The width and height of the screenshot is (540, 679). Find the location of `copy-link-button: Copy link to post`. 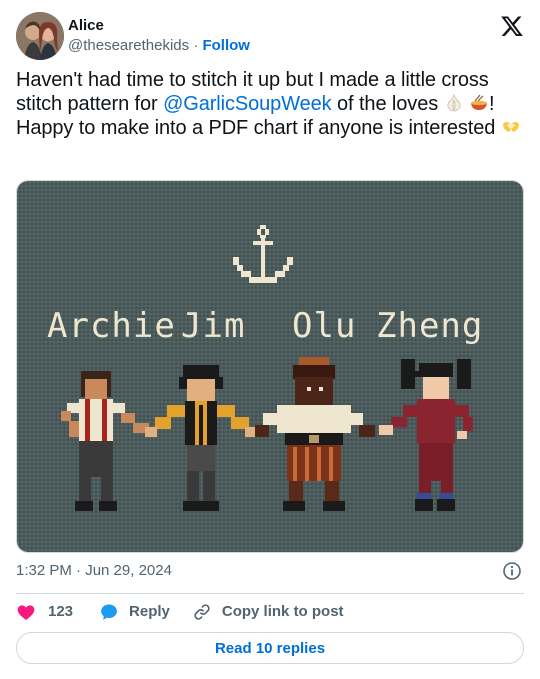

copy-link-button: Copy link to post is located at coordinates (268, 612).